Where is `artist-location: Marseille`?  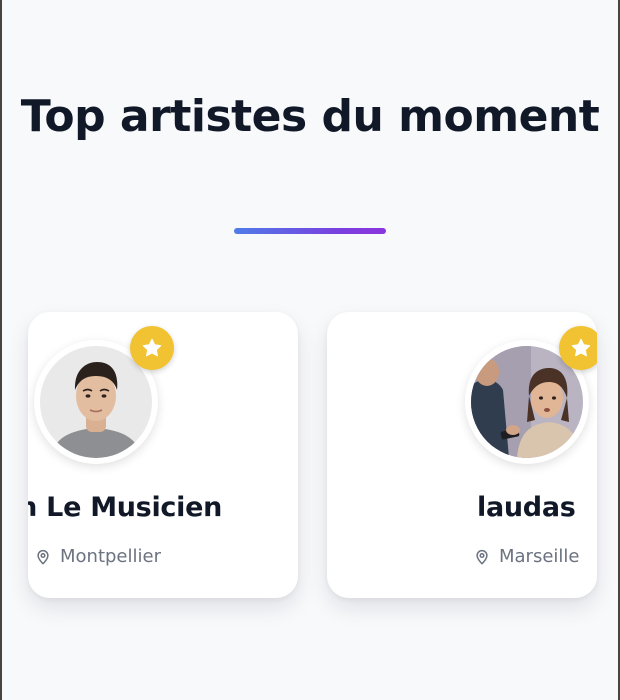 artist-location: Marseille is located at coordinates (526, 556).